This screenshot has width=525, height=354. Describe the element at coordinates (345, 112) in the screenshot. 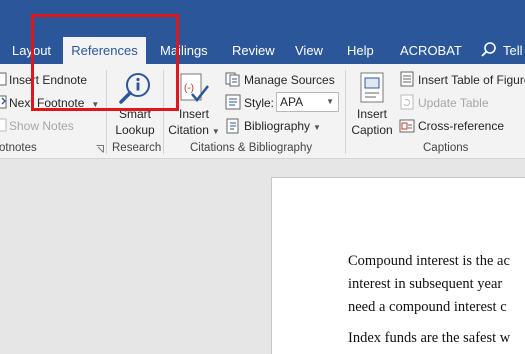

I see `group-divider` at that location.